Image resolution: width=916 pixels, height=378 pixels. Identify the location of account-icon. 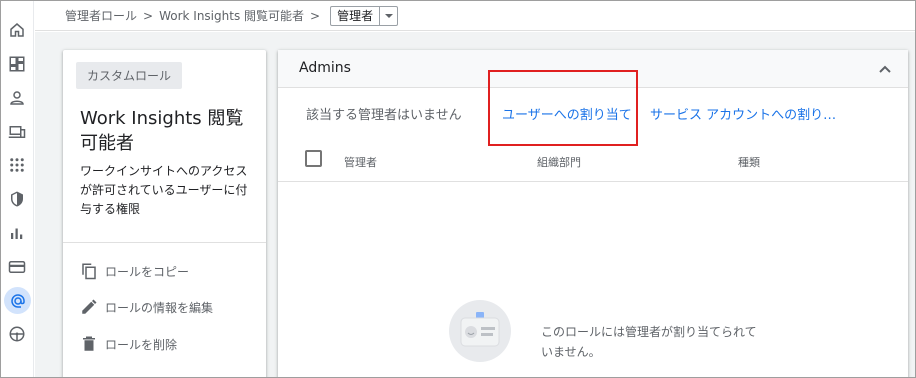
(17, 300).